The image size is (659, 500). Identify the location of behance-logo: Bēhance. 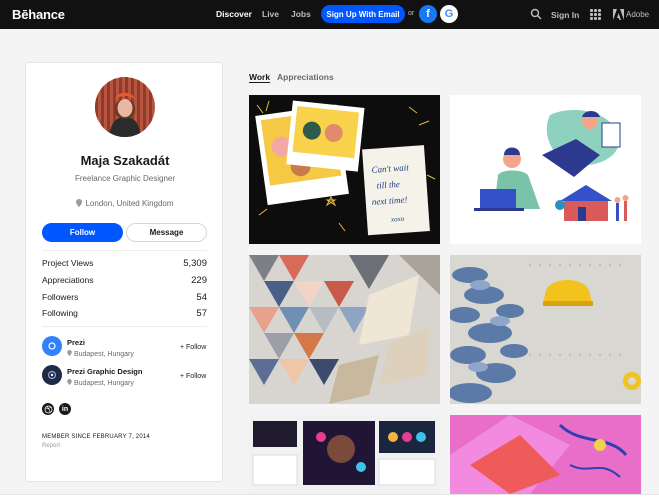
(38, 14).